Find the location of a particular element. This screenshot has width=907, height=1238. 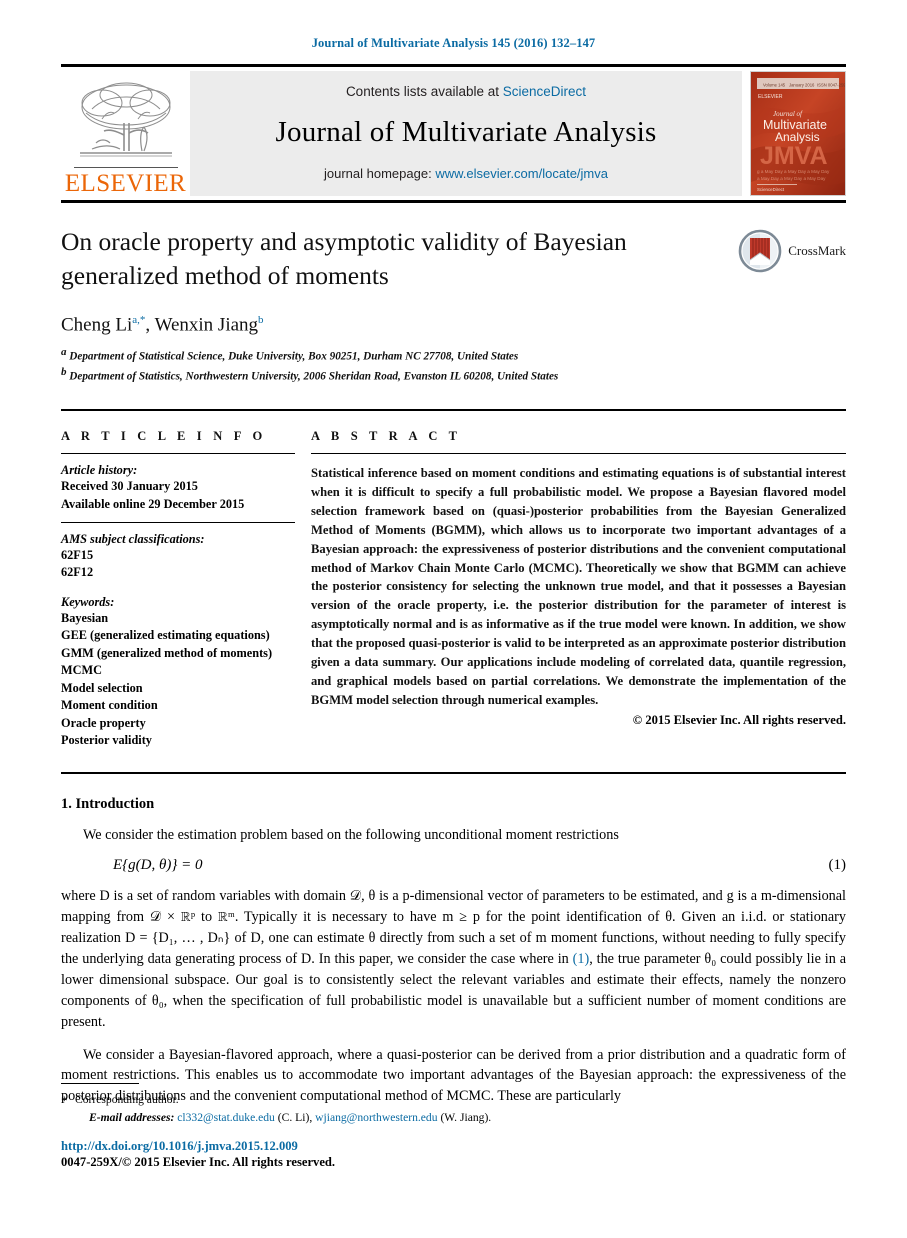

author-name-2: Wenxin Jiang is located at coordinates (206, 325).